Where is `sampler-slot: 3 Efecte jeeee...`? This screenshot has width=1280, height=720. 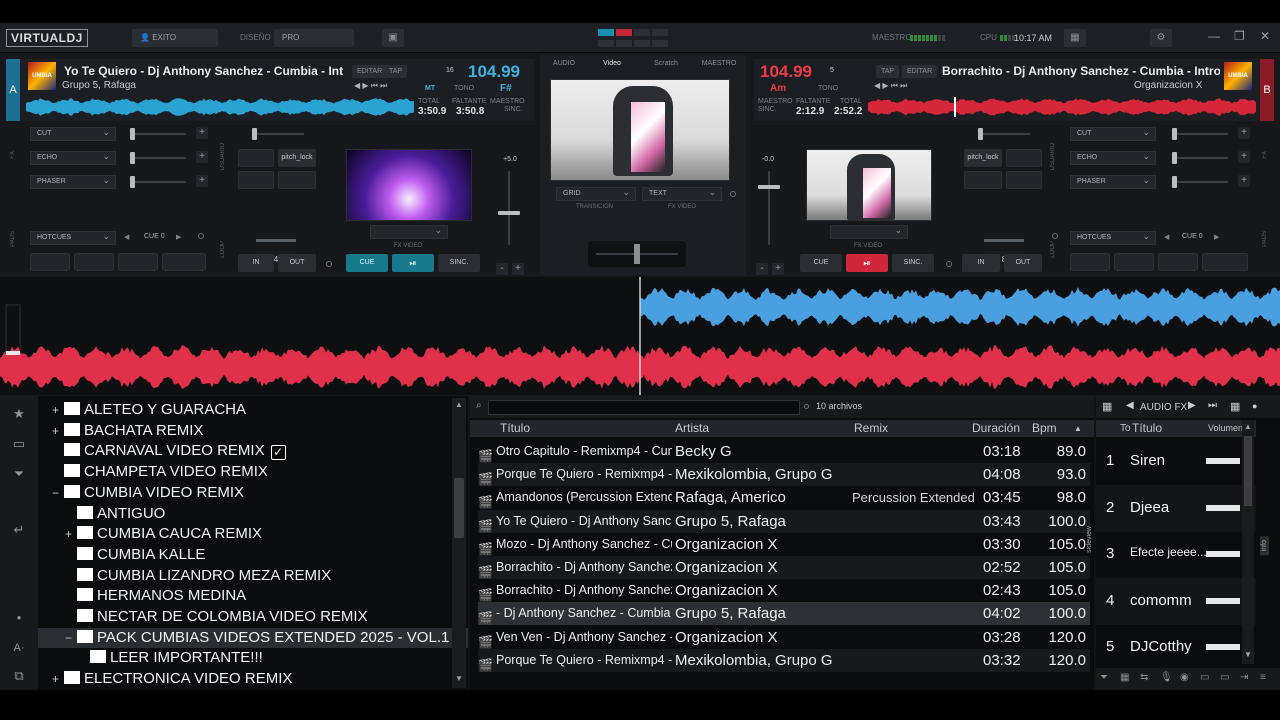
sampler-slot: 3 Efecte jeeee... is located at coordinates (1176, 554).